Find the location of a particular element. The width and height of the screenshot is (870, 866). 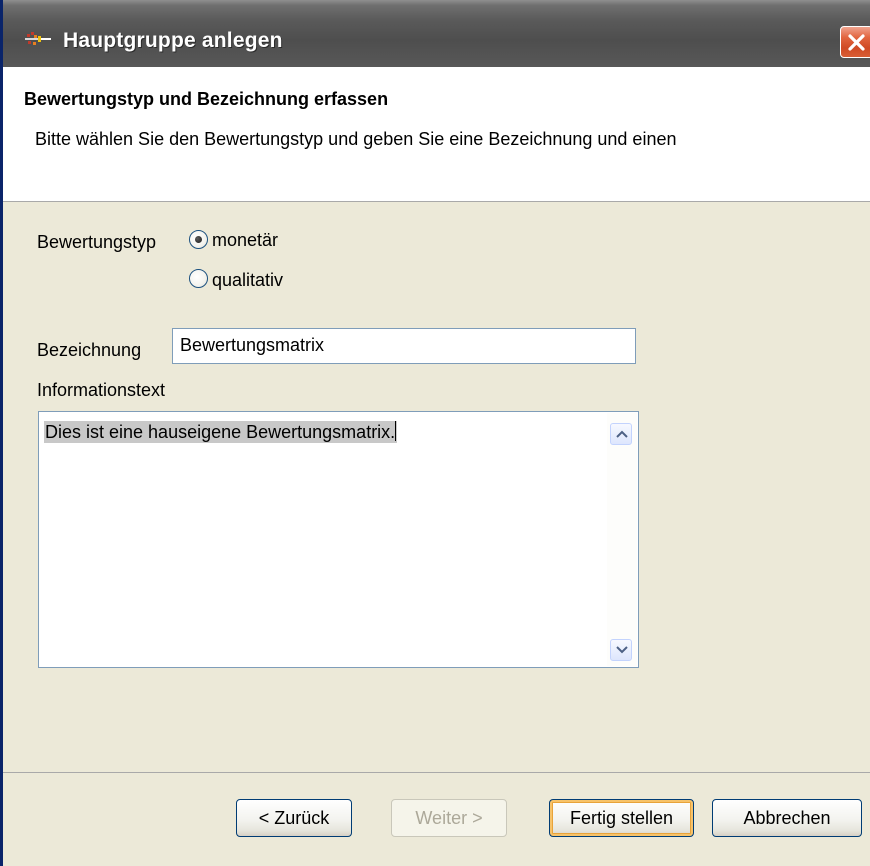

chevron-up-icon is located at coordinates (622, 434).